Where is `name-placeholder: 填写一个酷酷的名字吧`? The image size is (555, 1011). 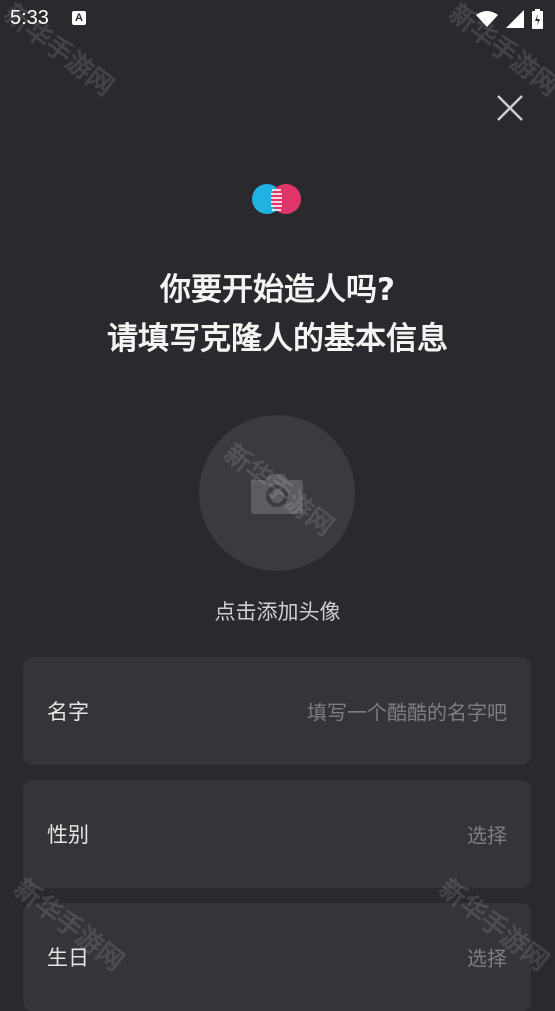
name-placeholder: 填写一个酷酷的名字吧 is located at coordinates (407, 712).